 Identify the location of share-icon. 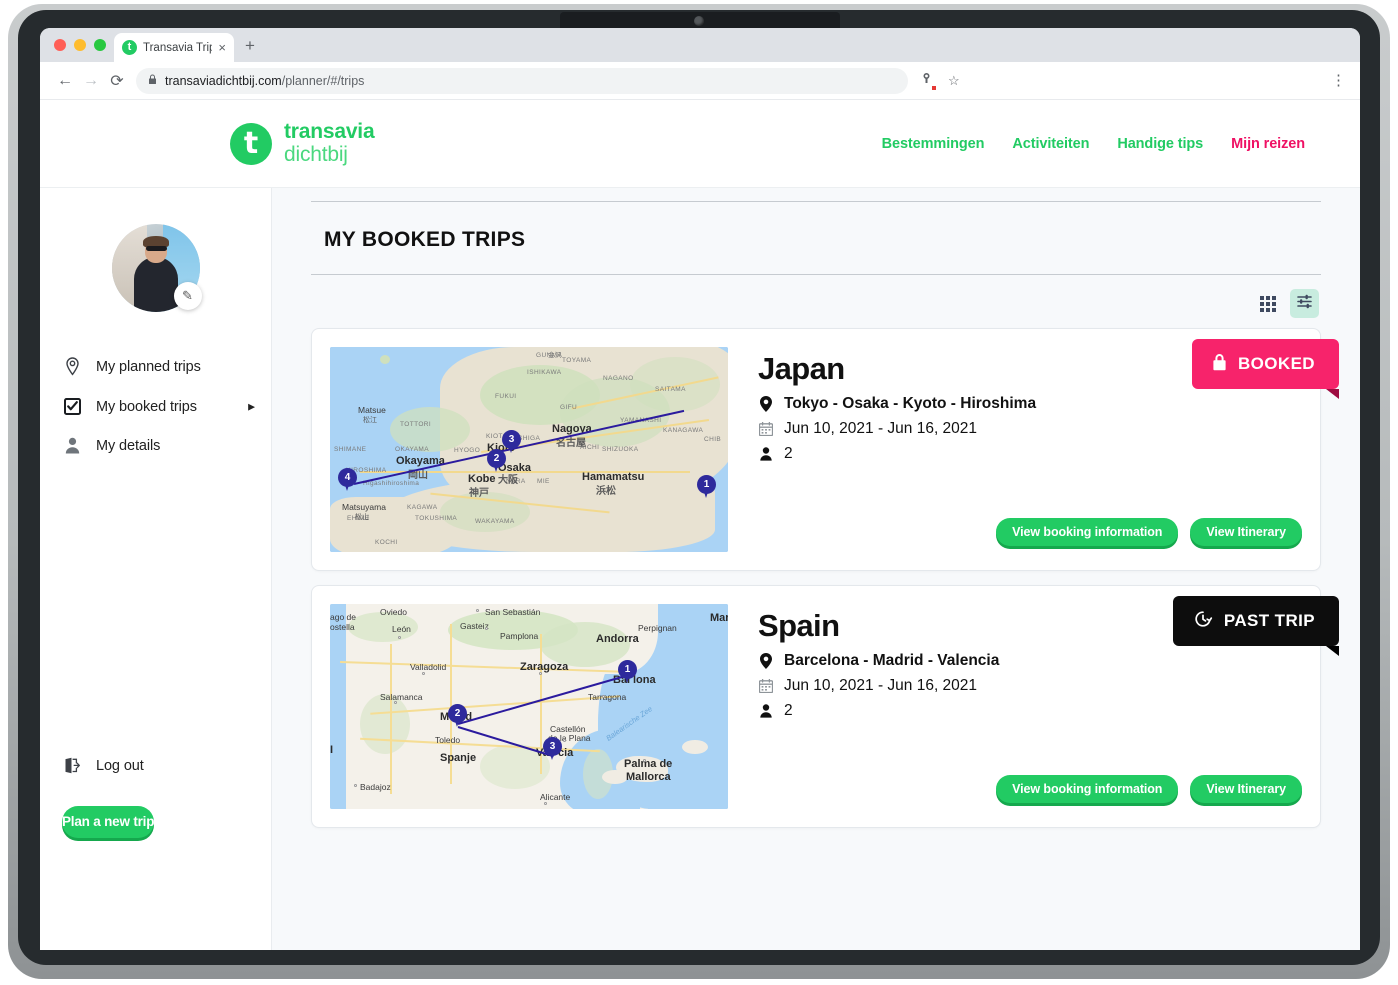
(928, 81).